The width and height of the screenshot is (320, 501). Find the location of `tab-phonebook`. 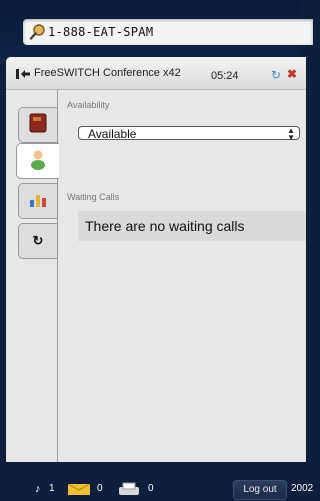

tab-phonebook is located at coordinates (37, 125).